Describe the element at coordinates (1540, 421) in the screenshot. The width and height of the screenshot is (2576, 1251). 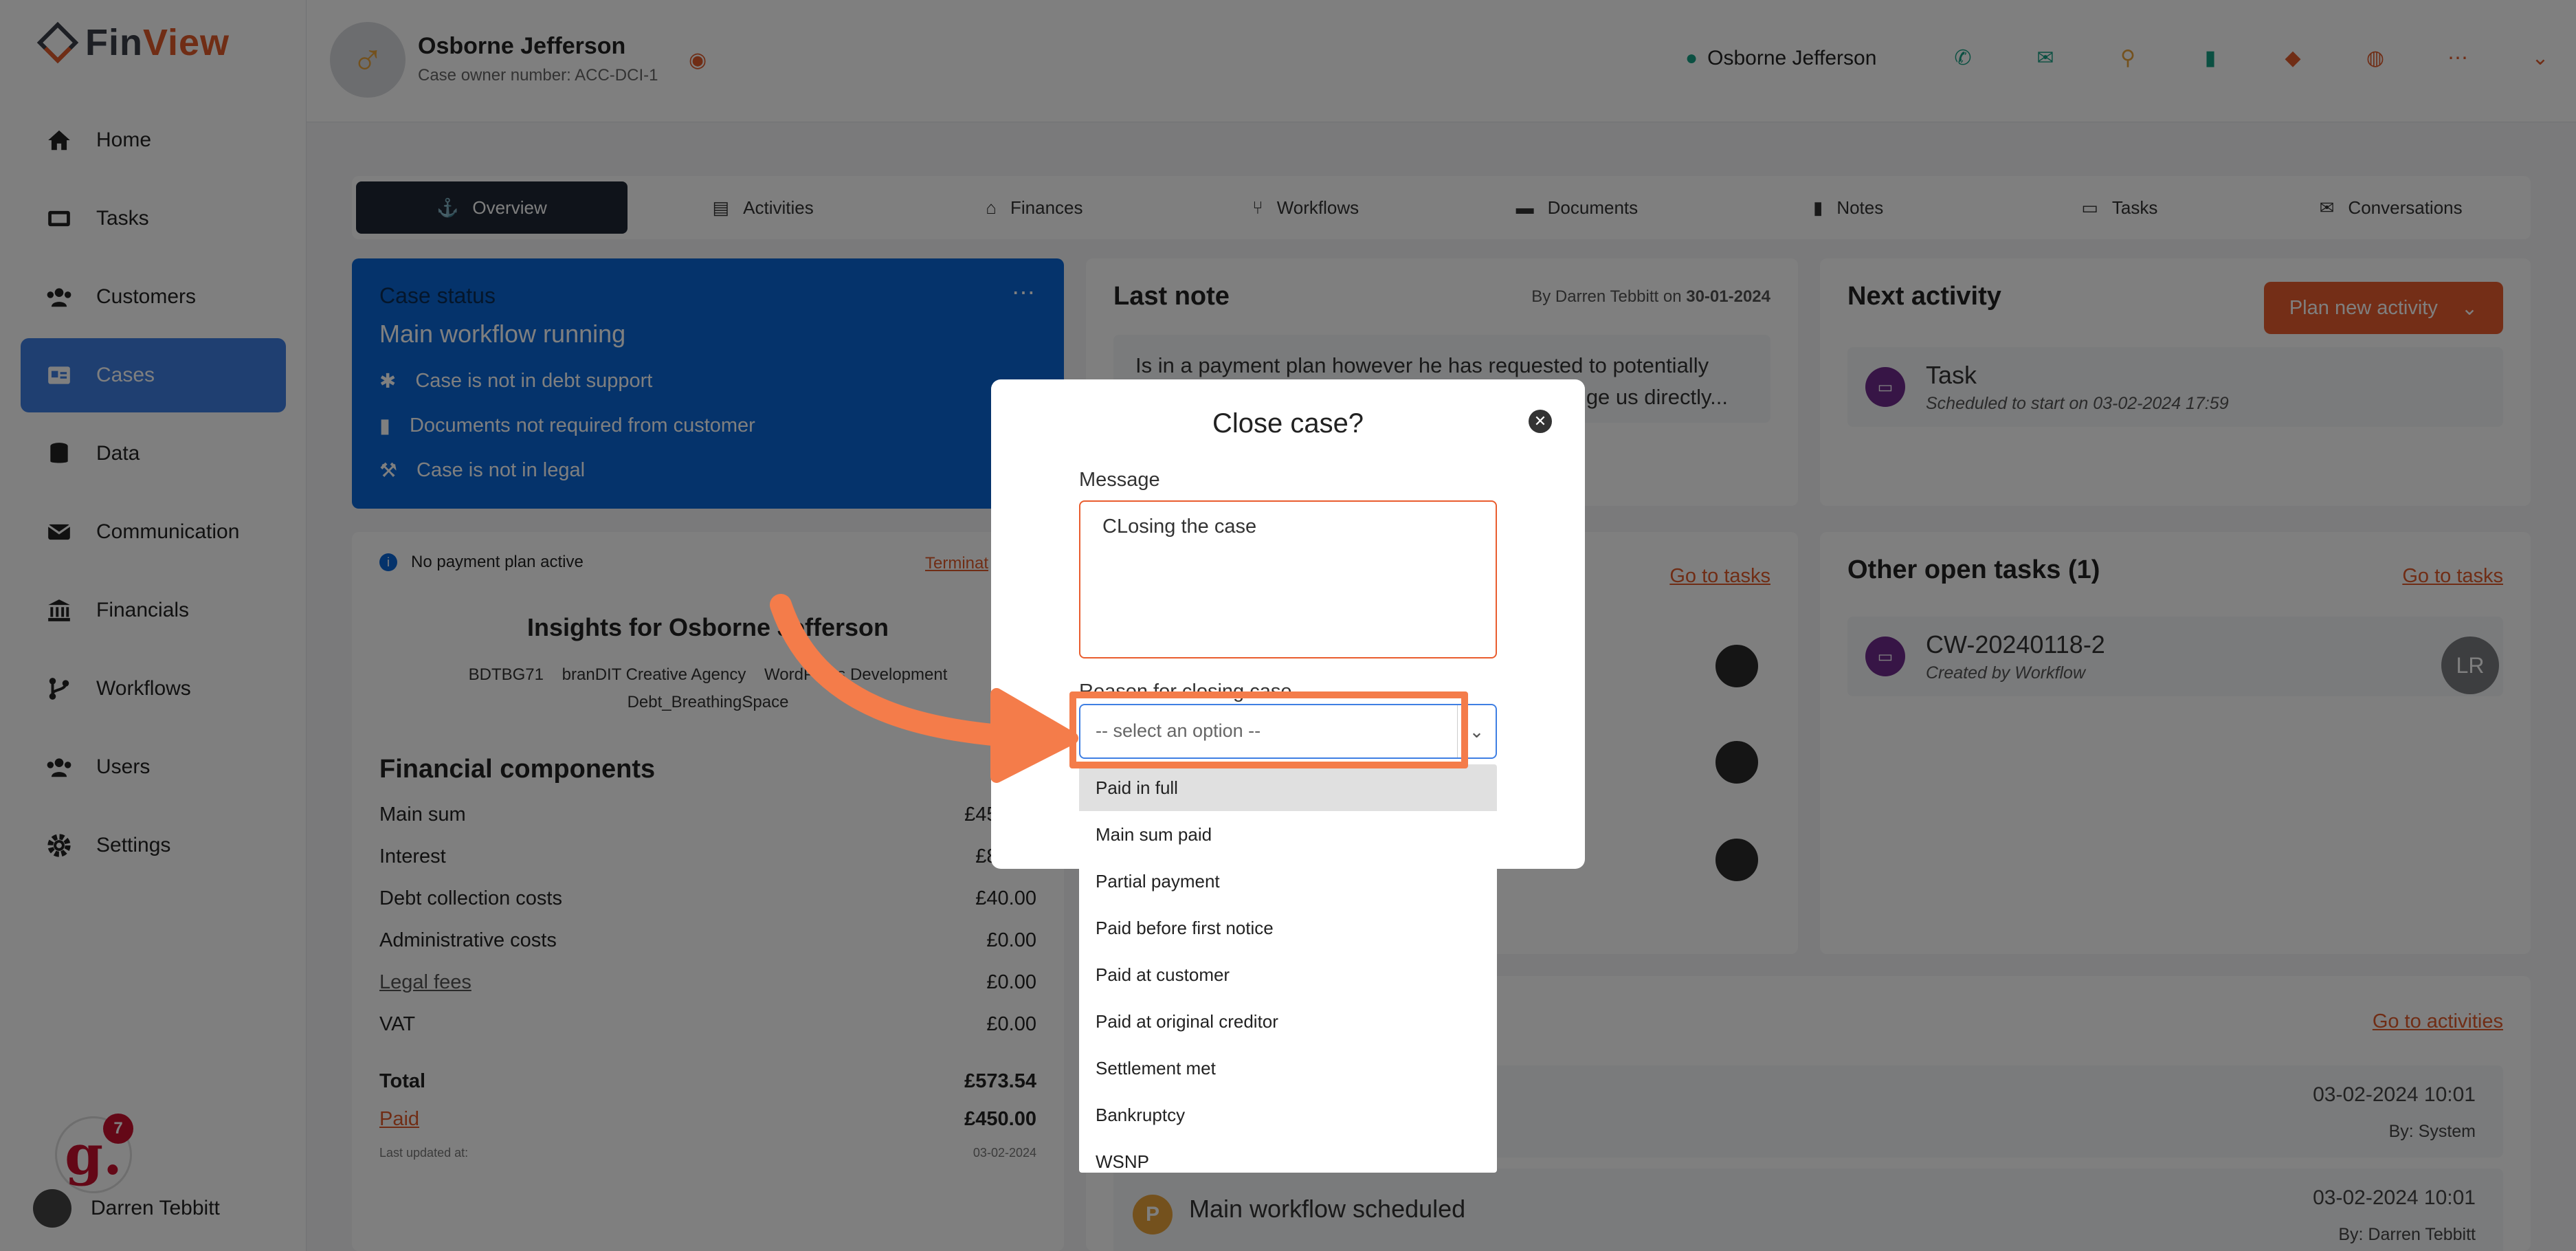
I see `close-icon: ✕` at that location.